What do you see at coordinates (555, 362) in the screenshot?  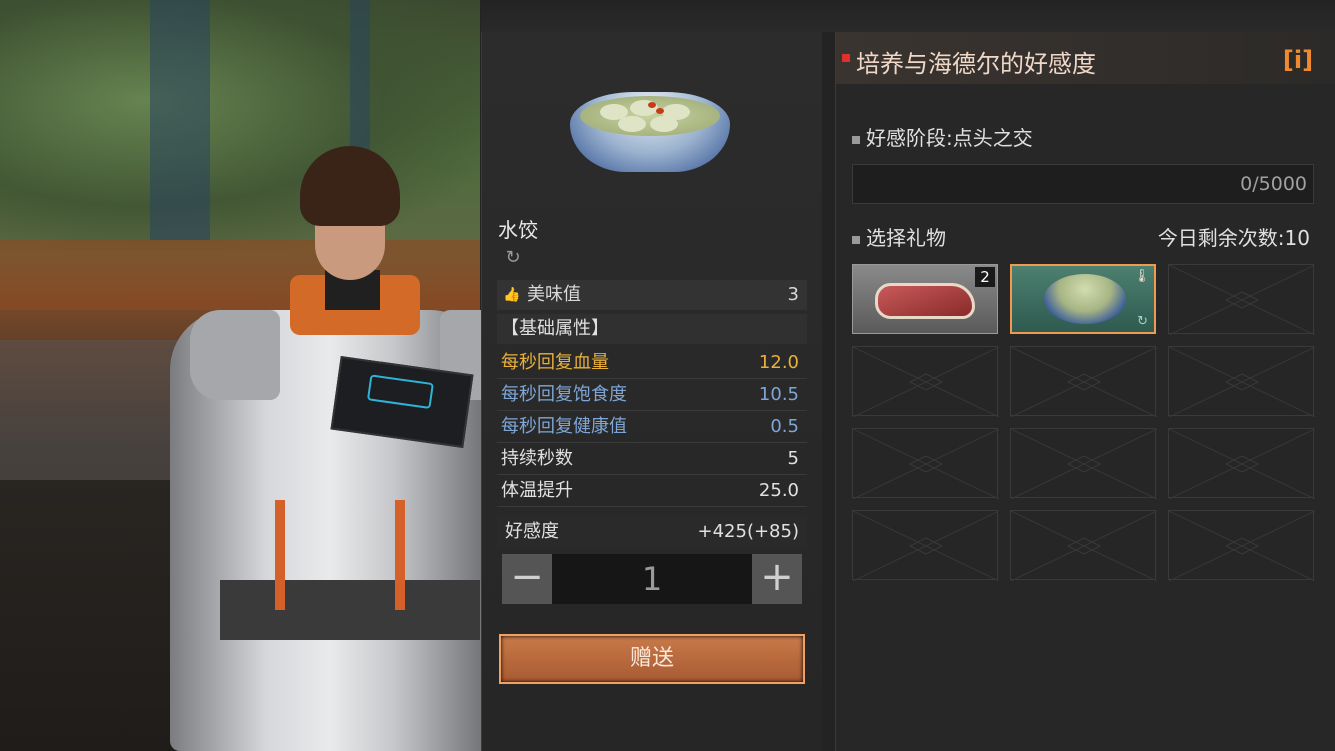 I see `stat-label: 每秒回复血量` at bounding box center [555, 362].